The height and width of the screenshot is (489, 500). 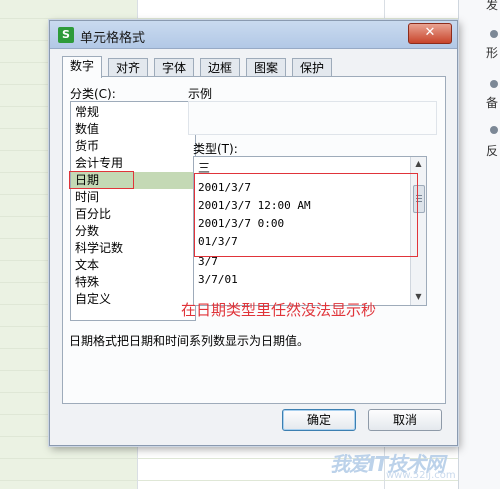 I want to click on highlight-box-category, so click(x=101, y=180).